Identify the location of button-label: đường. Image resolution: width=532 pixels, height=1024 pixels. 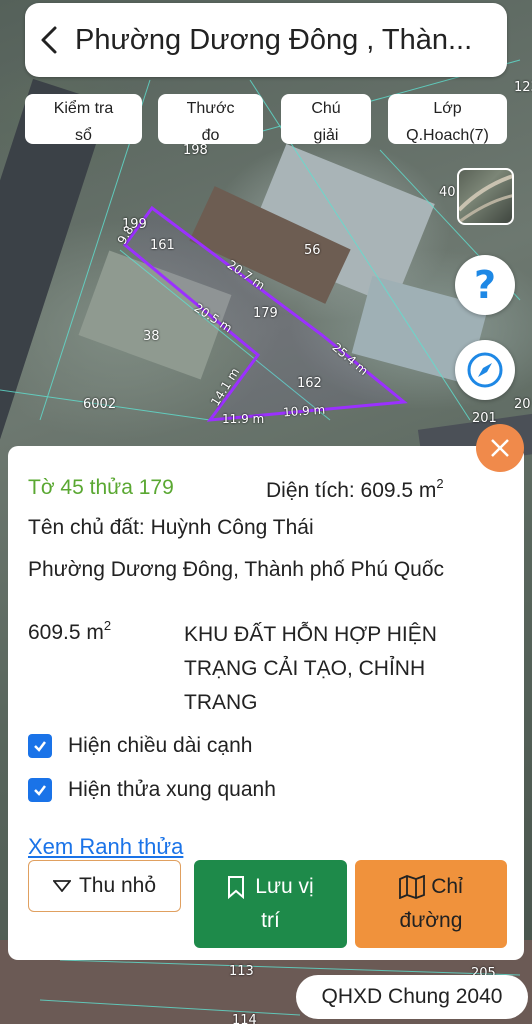
(431, 920).